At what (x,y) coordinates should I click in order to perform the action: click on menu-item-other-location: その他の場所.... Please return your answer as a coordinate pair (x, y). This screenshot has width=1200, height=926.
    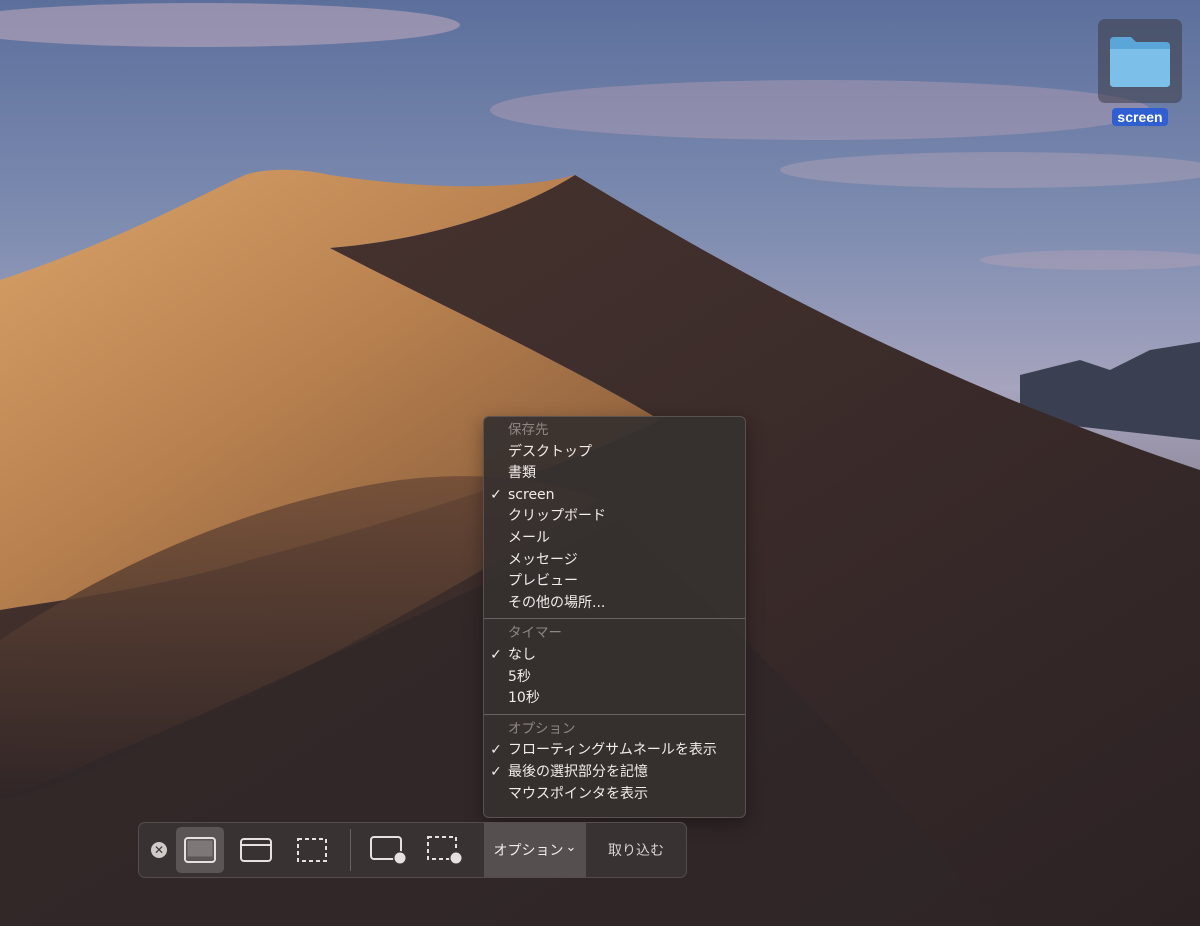
    Looking at the image, I should click on (614, 604).